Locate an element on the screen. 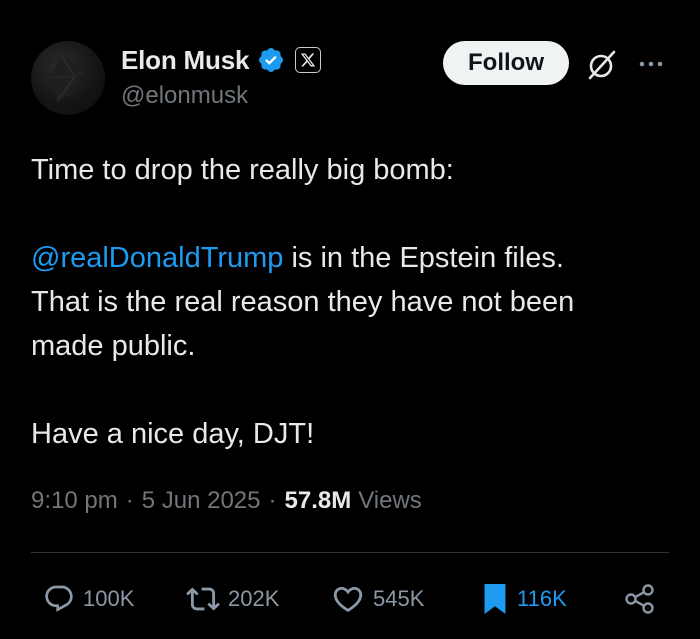 The width and height of the screenshot is (700, 639). views-label: Views is located at coordinates (390, 500).